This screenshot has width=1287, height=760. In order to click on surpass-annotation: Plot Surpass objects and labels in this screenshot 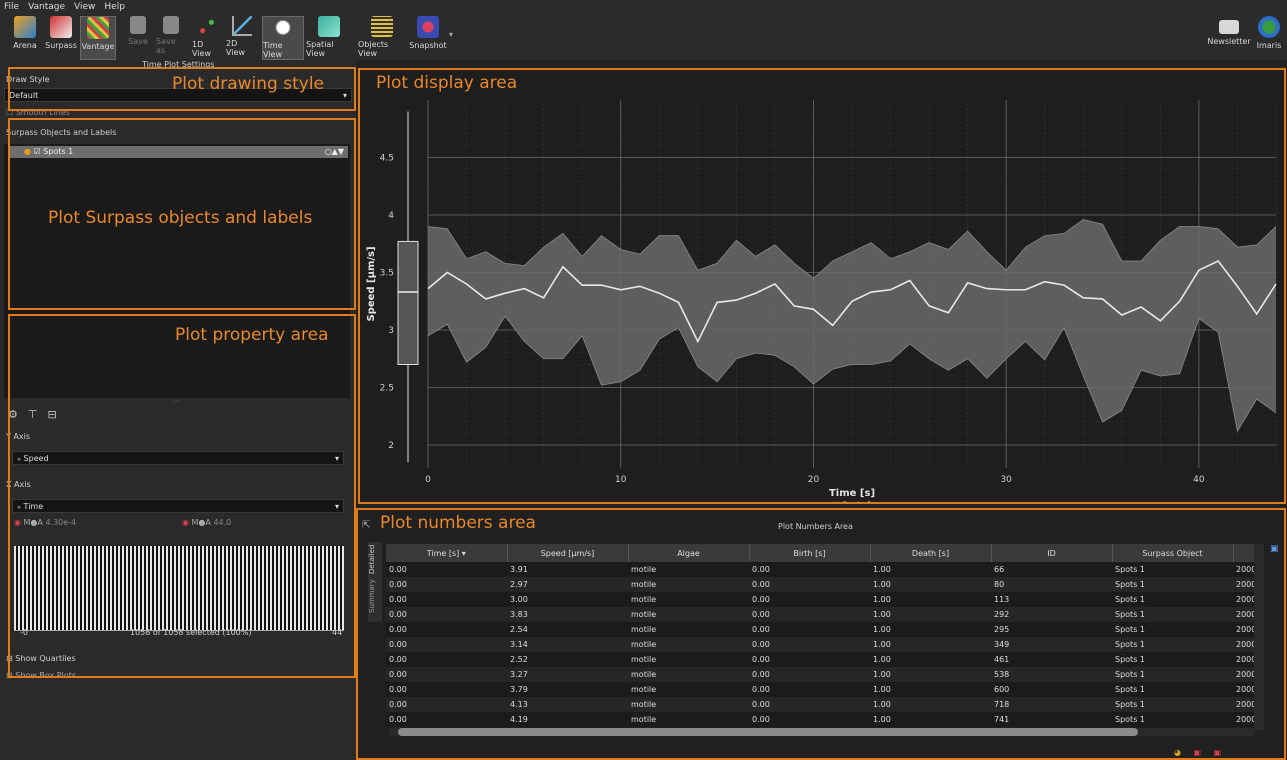, I will do `click(180, 218)`.